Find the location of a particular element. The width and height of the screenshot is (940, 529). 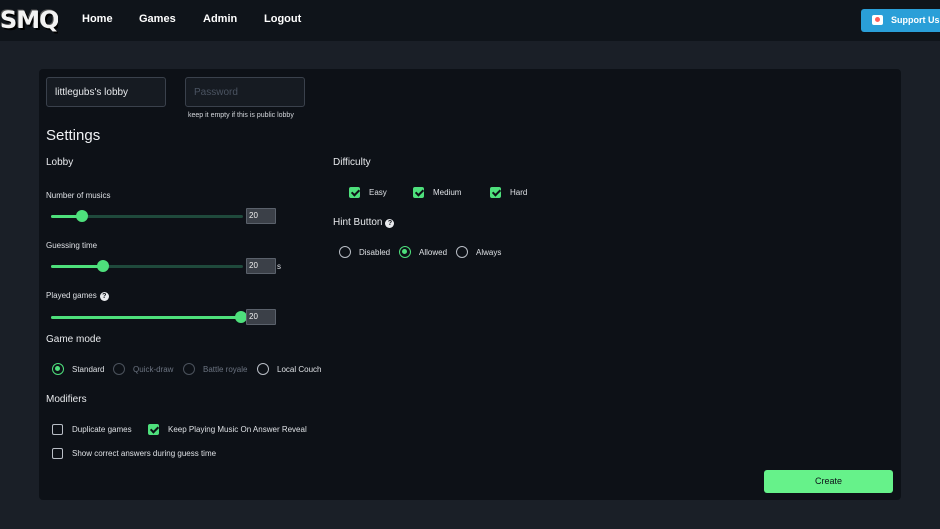

modifiers-heading: Modifiers is located at coordinates (66, 399).